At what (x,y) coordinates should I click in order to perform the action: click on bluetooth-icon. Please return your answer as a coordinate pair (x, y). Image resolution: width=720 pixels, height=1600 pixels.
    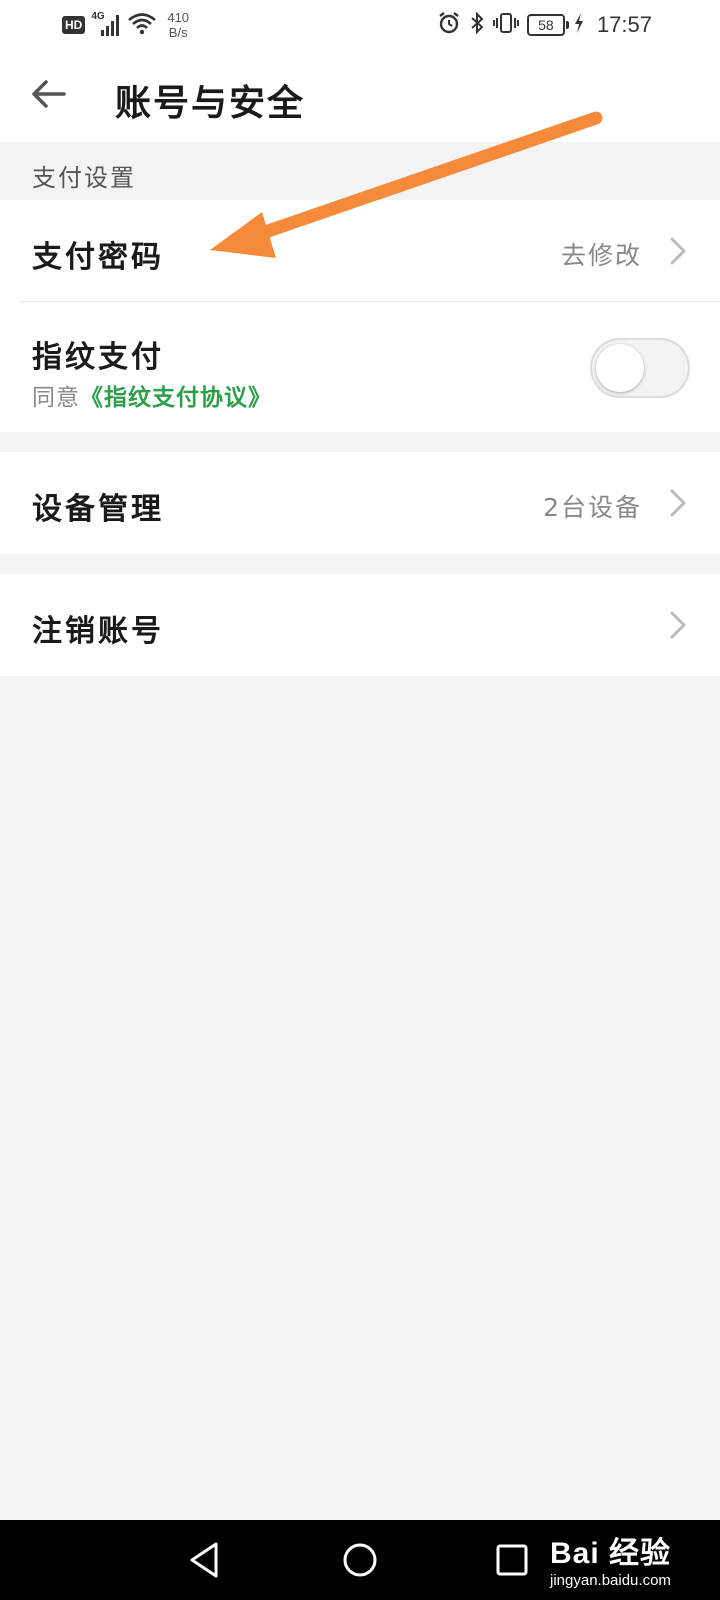
    Looking at the image, I should click on (477, 25).